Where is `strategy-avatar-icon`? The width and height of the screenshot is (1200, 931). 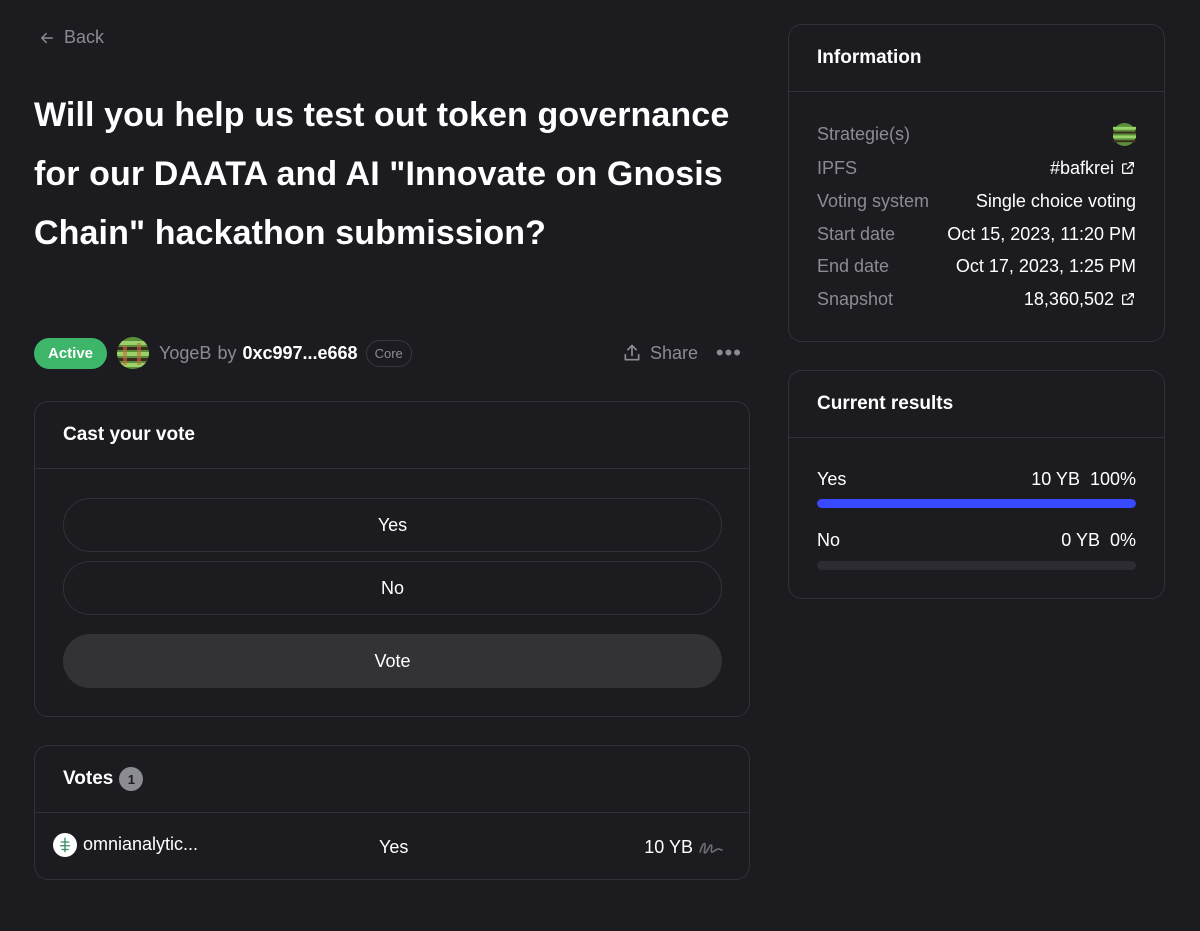
strategy-avatar-icon is located at coordinates (1124, 134).